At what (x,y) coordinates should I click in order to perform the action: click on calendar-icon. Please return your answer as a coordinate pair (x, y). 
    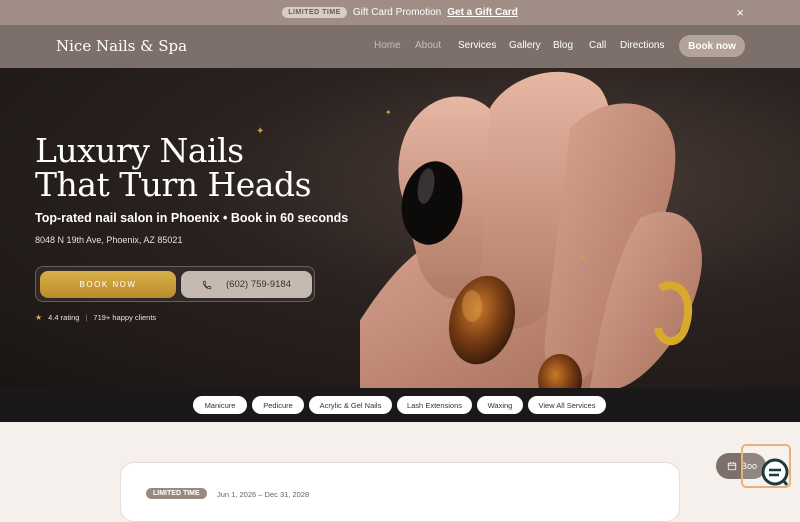
    Looking at the image, I should click on (732, 466).